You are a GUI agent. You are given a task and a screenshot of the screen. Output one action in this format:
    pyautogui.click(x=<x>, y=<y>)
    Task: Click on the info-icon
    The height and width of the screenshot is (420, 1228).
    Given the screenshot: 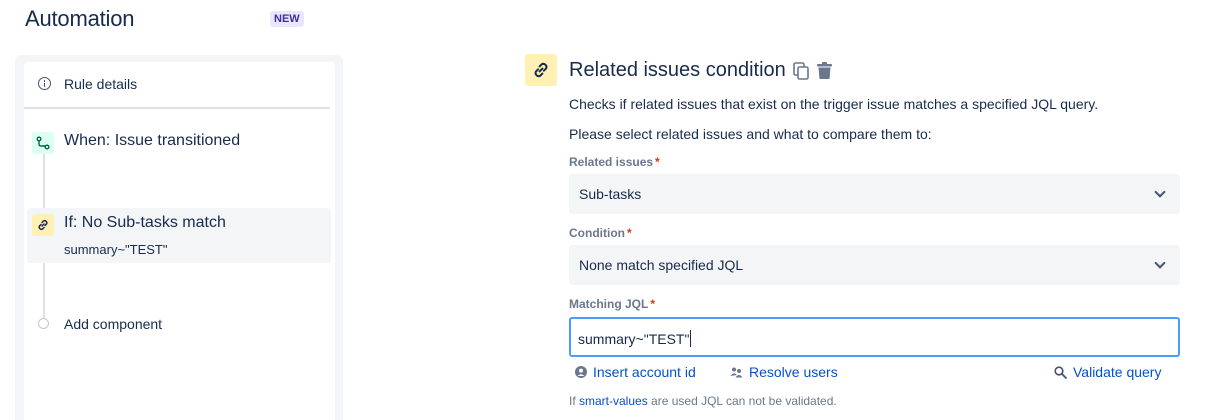 What is the action you would take?
    pyautogui.click(x=44, y=83)
    